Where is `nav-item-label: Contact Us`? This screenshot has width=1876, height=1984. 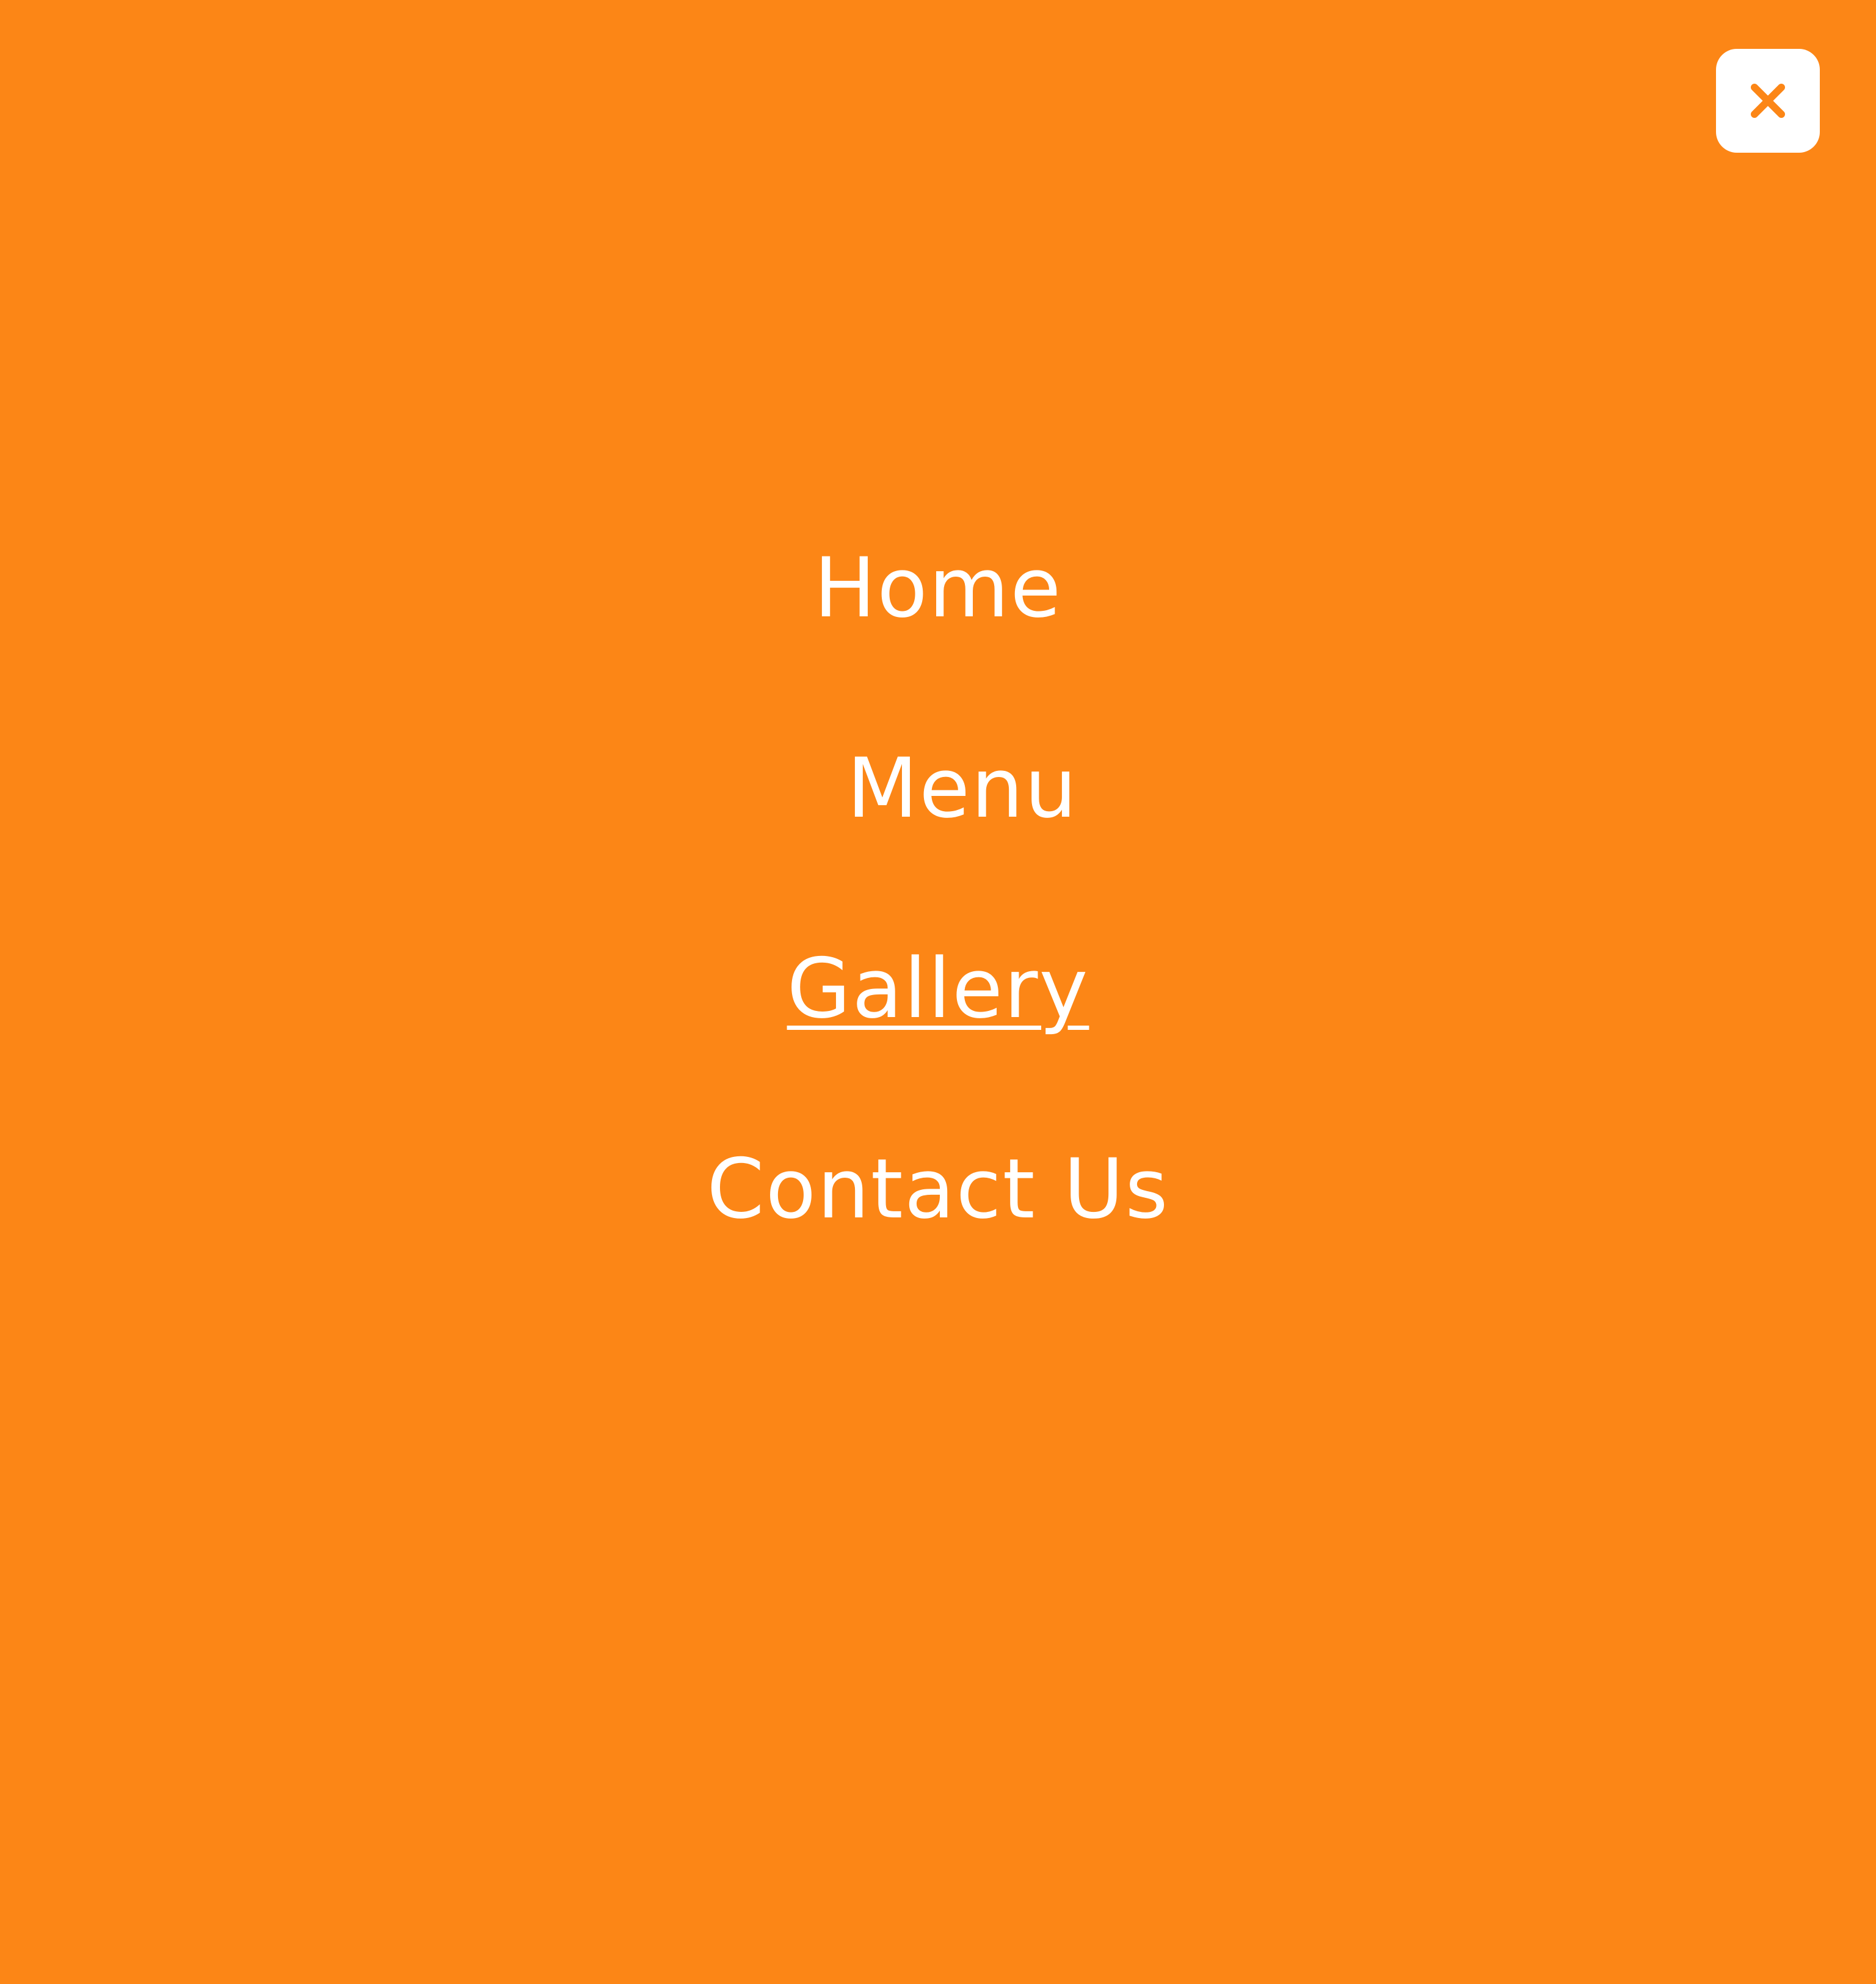
nav-item-label: Contact Us is located at coordinates (938, 1189).